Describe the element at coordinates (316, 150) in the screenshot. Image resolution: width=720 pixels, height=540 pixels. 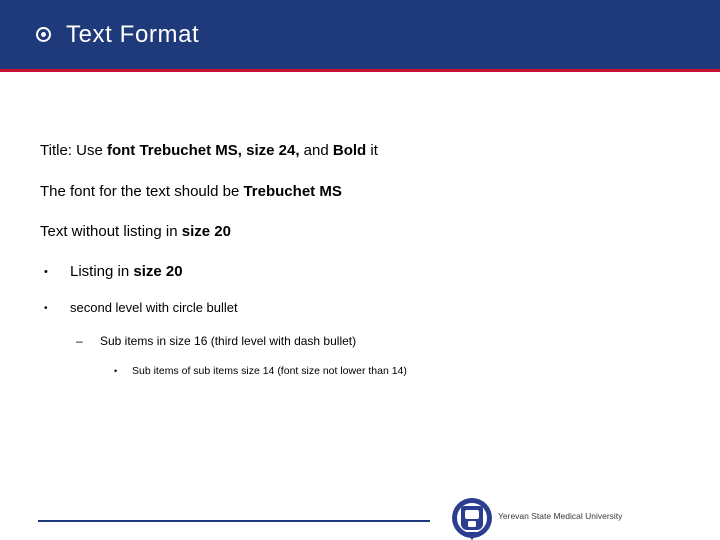
I see `title-rule-mid: and` at that location.